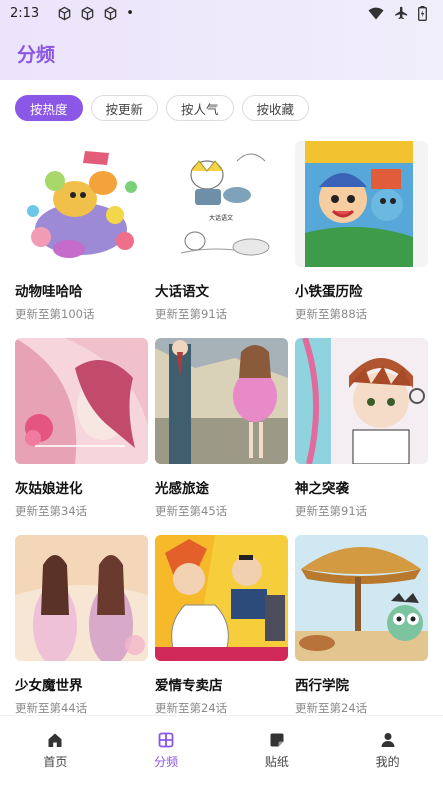 This screenshot has height=788, width=443. I want to click on comic-title: 西行学院, so click(322, 686).